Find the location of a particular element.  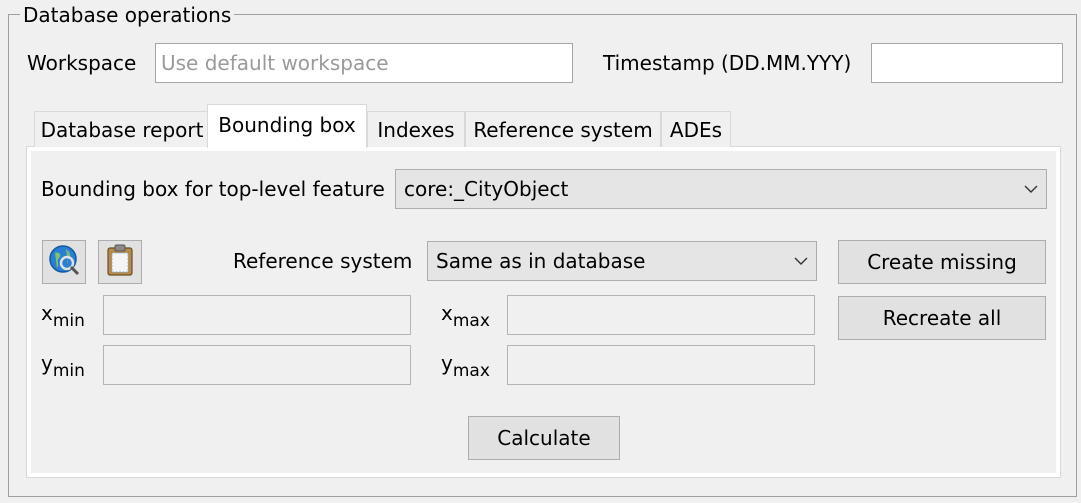

create-missing-button: Create missing is located at coordinates (942, 262).